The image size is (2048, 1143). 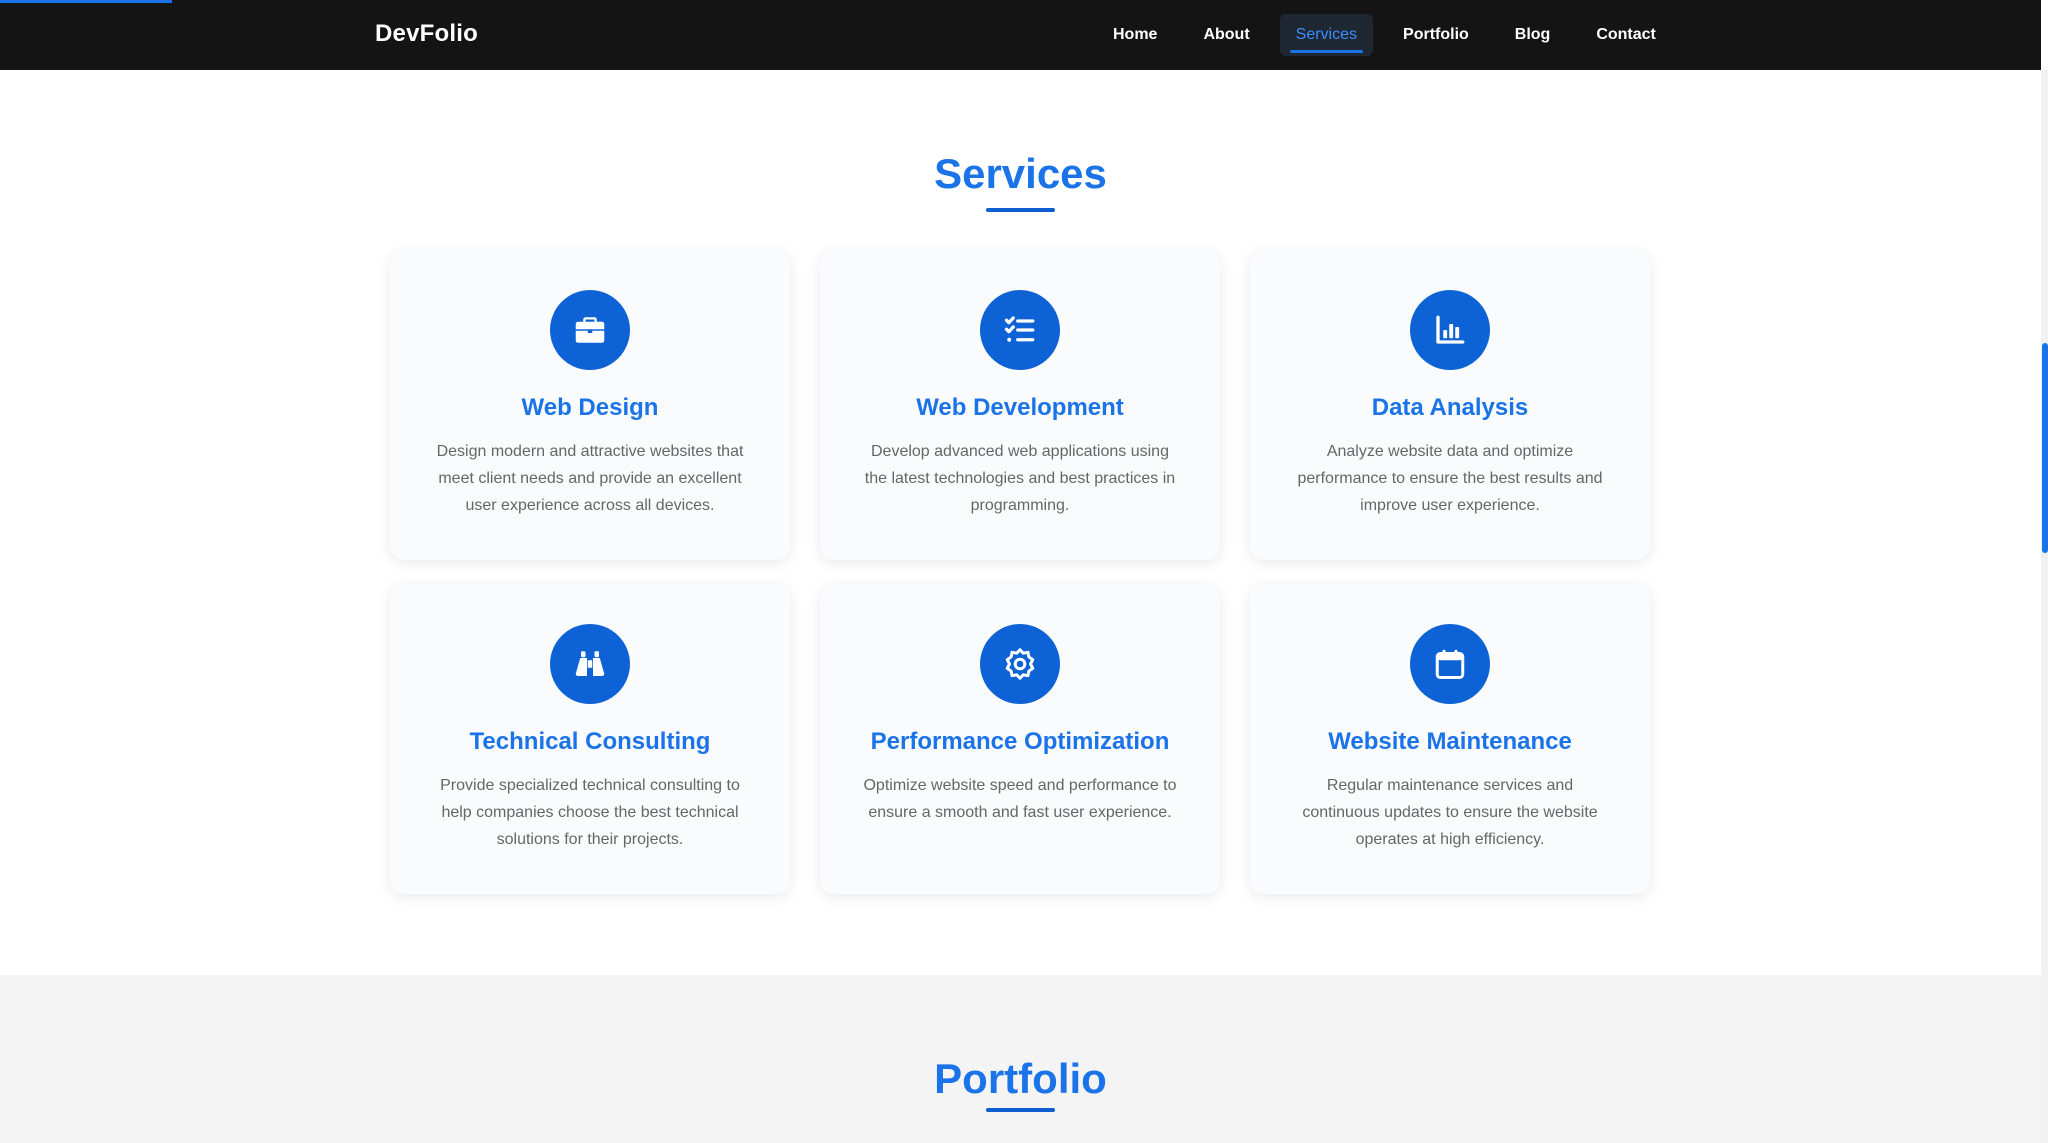 What do you see at coordinates (426, 34) in the screenshot?
I see `brand-logo: DevFolio` at bounding box center [426, 34].